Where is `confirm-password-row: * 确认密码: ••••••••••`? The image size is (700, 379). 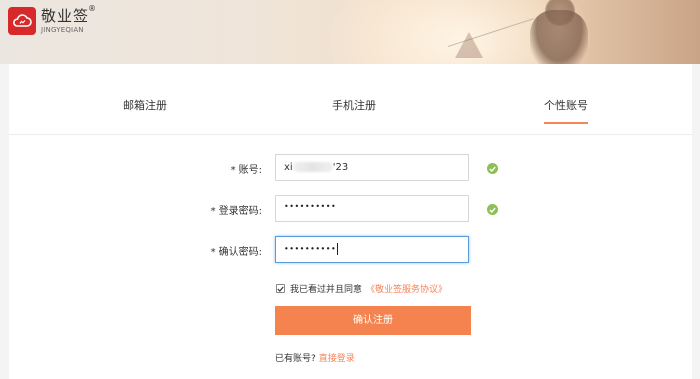
confirm-password-row: * 确认密码: •••••••••• is located at coordinates (350, 250).